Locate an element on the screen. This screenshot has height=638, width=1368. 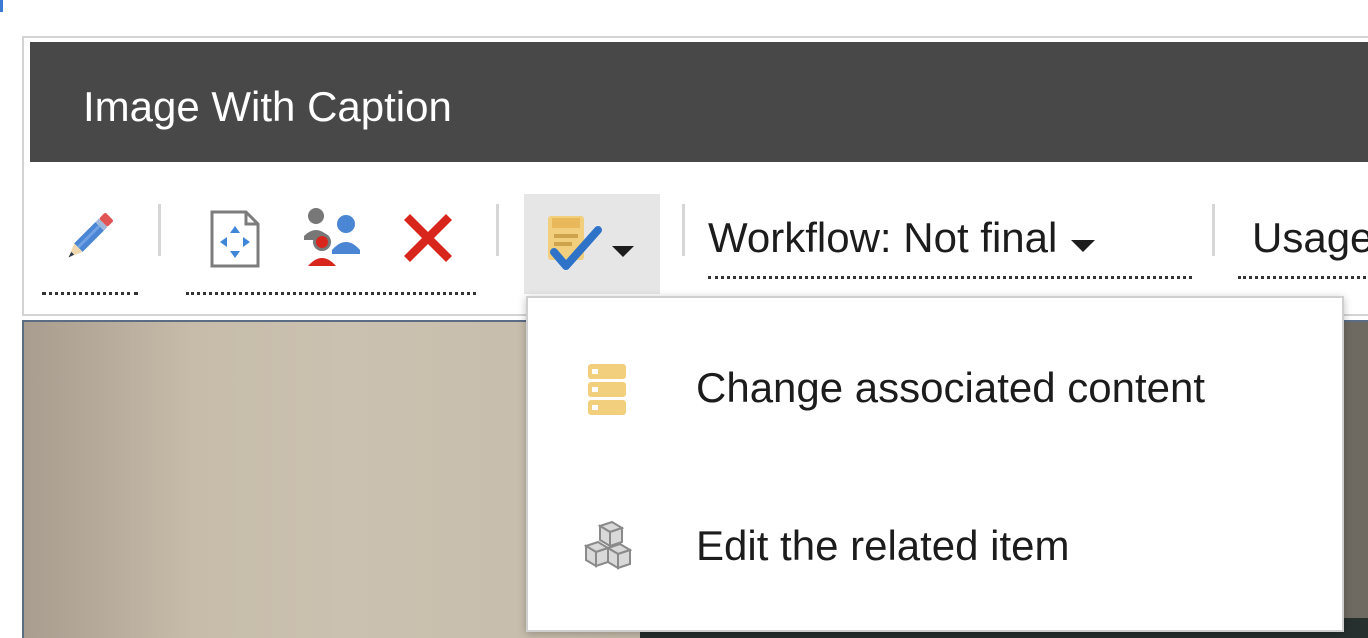
edge-marker is located at coordinates (1, 6).